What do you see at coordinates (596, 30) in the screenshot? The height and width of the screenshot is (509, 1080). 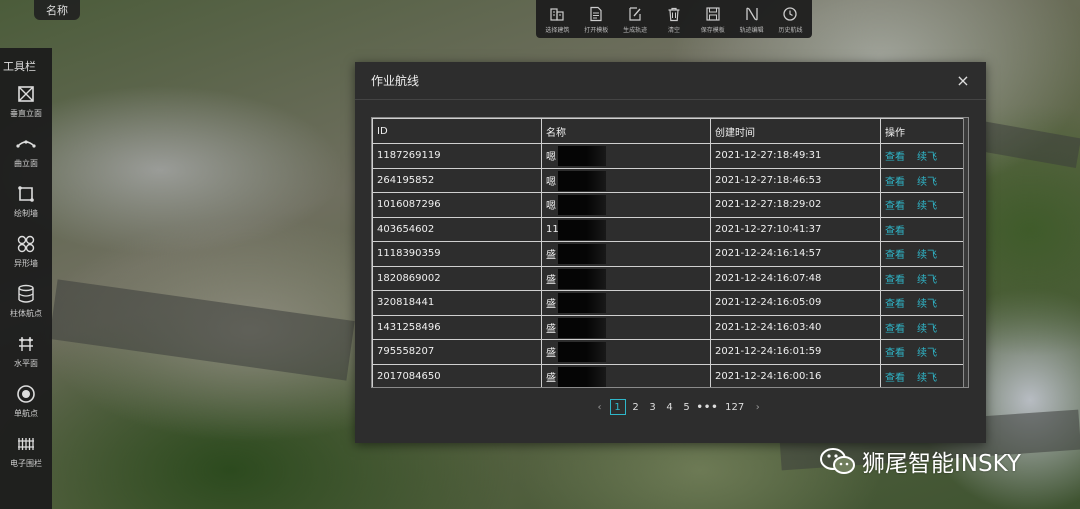 I see `top-label: 打开模板` at bounding box center [596, 30].